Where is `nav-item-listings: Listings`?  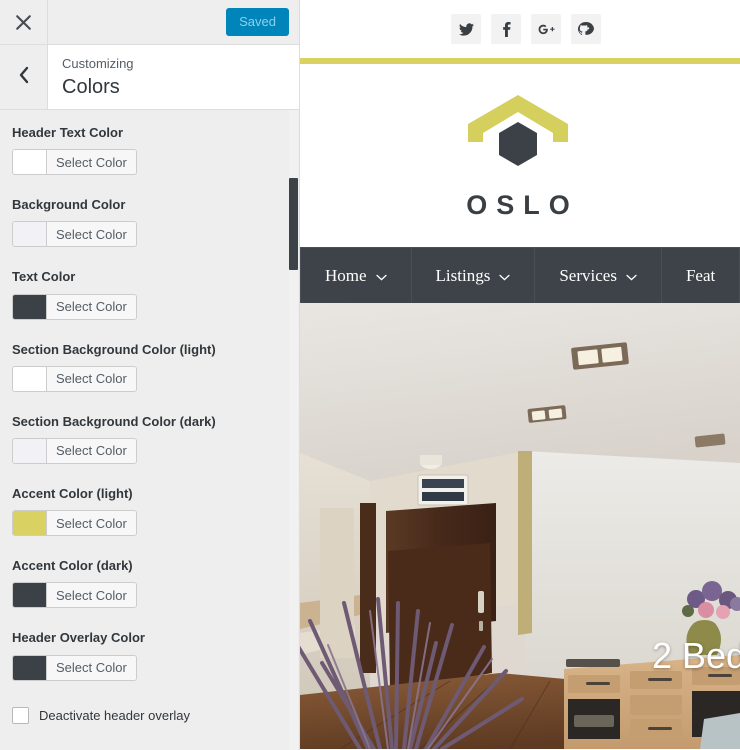 nav-item-listings: Listings is located at coordinates (474, 275).